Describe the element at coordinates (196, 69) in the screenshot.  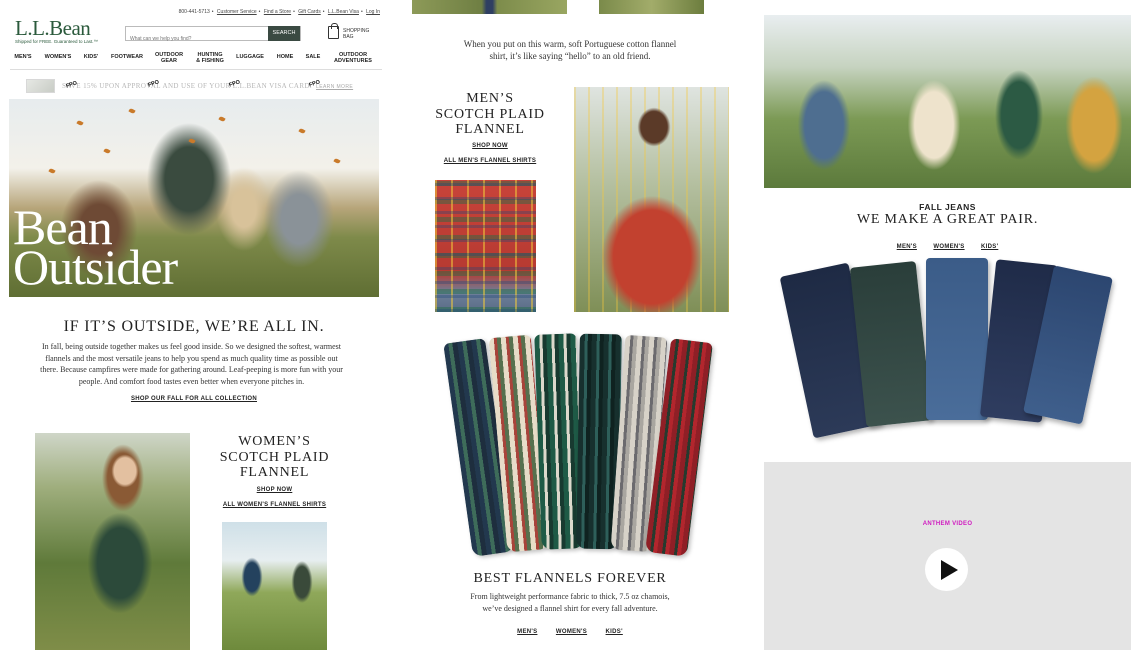
I see `nav-divider` at that location.